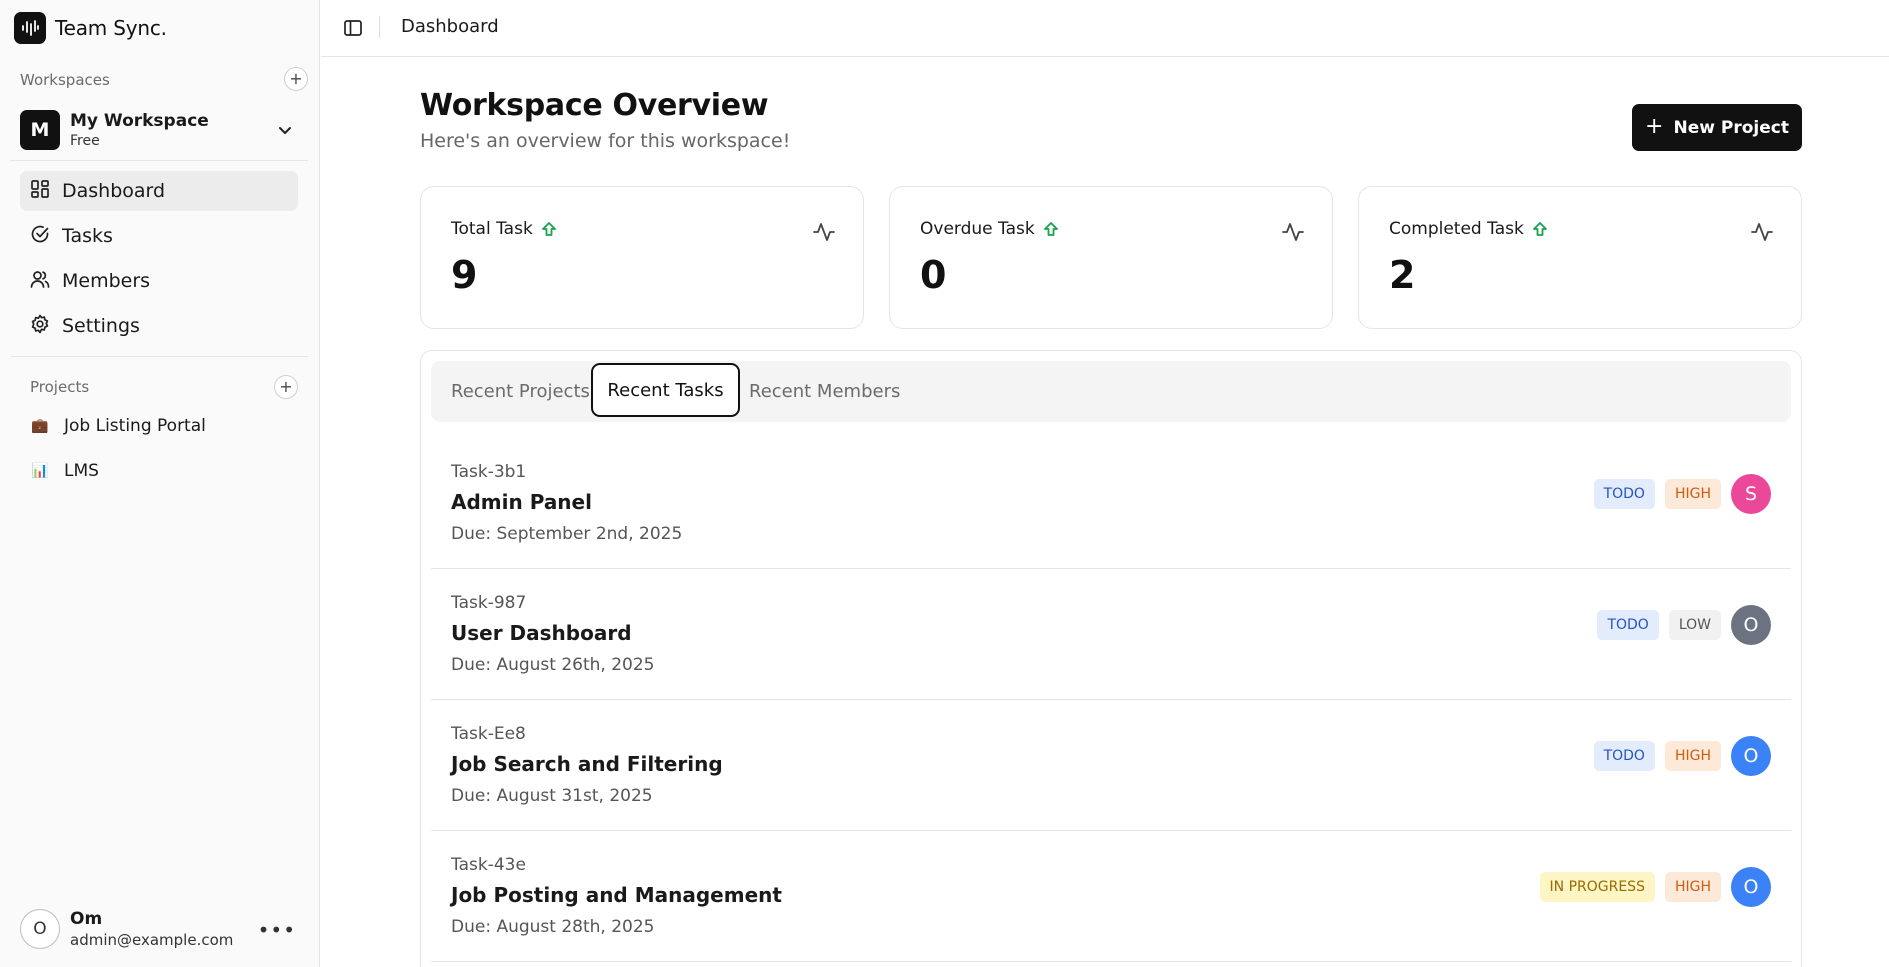 This screenshot has height=967, width=1889. Describe the element at coordinates (40, 191) in the screenshot. I see `dashboard-icon` at that location.